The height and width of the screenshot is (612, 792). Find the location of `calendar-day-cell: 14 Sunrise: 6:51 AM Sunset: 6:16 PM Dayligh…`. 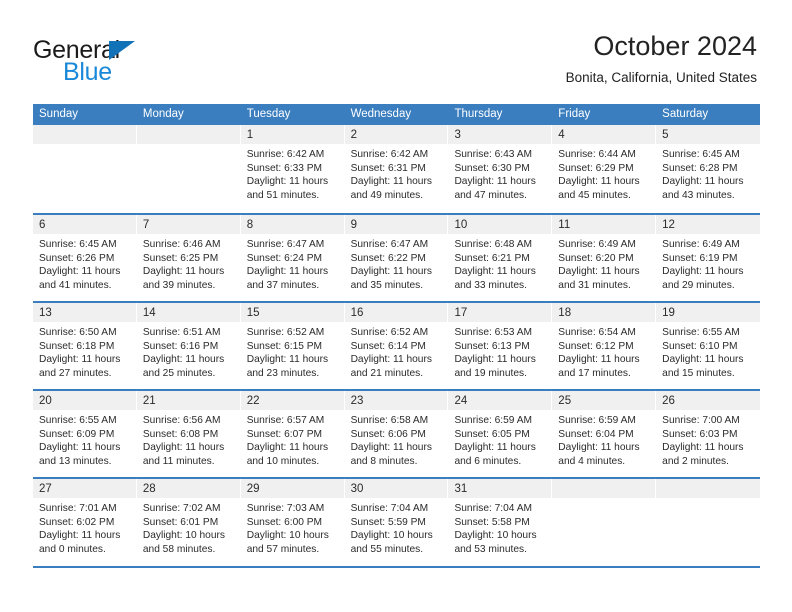

calendar-day-cell: 14 Sunrise: 6:51 AM Sunset: 6:16 PM Dayligh… is located at coordinates (188, 346).